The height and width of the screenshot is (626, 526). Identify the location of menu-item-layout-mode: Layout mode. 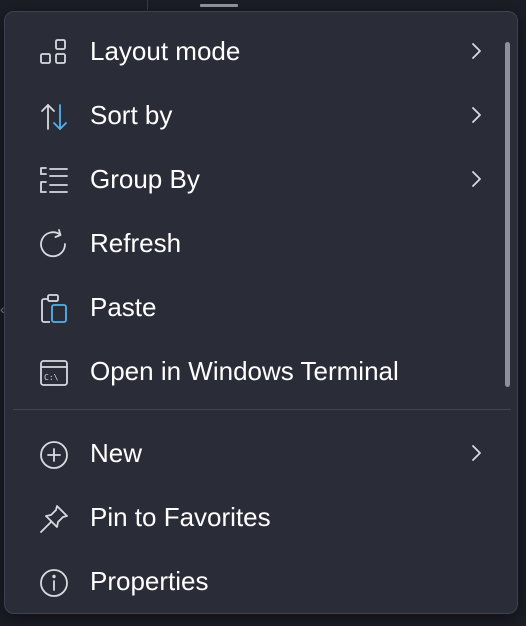
(255, 51).